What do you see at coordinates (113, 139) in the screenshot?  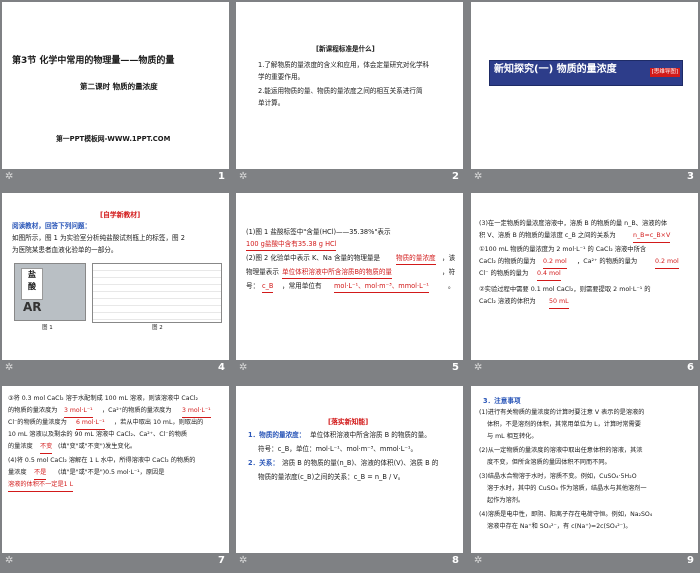 I see `slide-footer-text: 第一PPT模板网-WWW.1PPT.COM` at bounding box center [113, 139].